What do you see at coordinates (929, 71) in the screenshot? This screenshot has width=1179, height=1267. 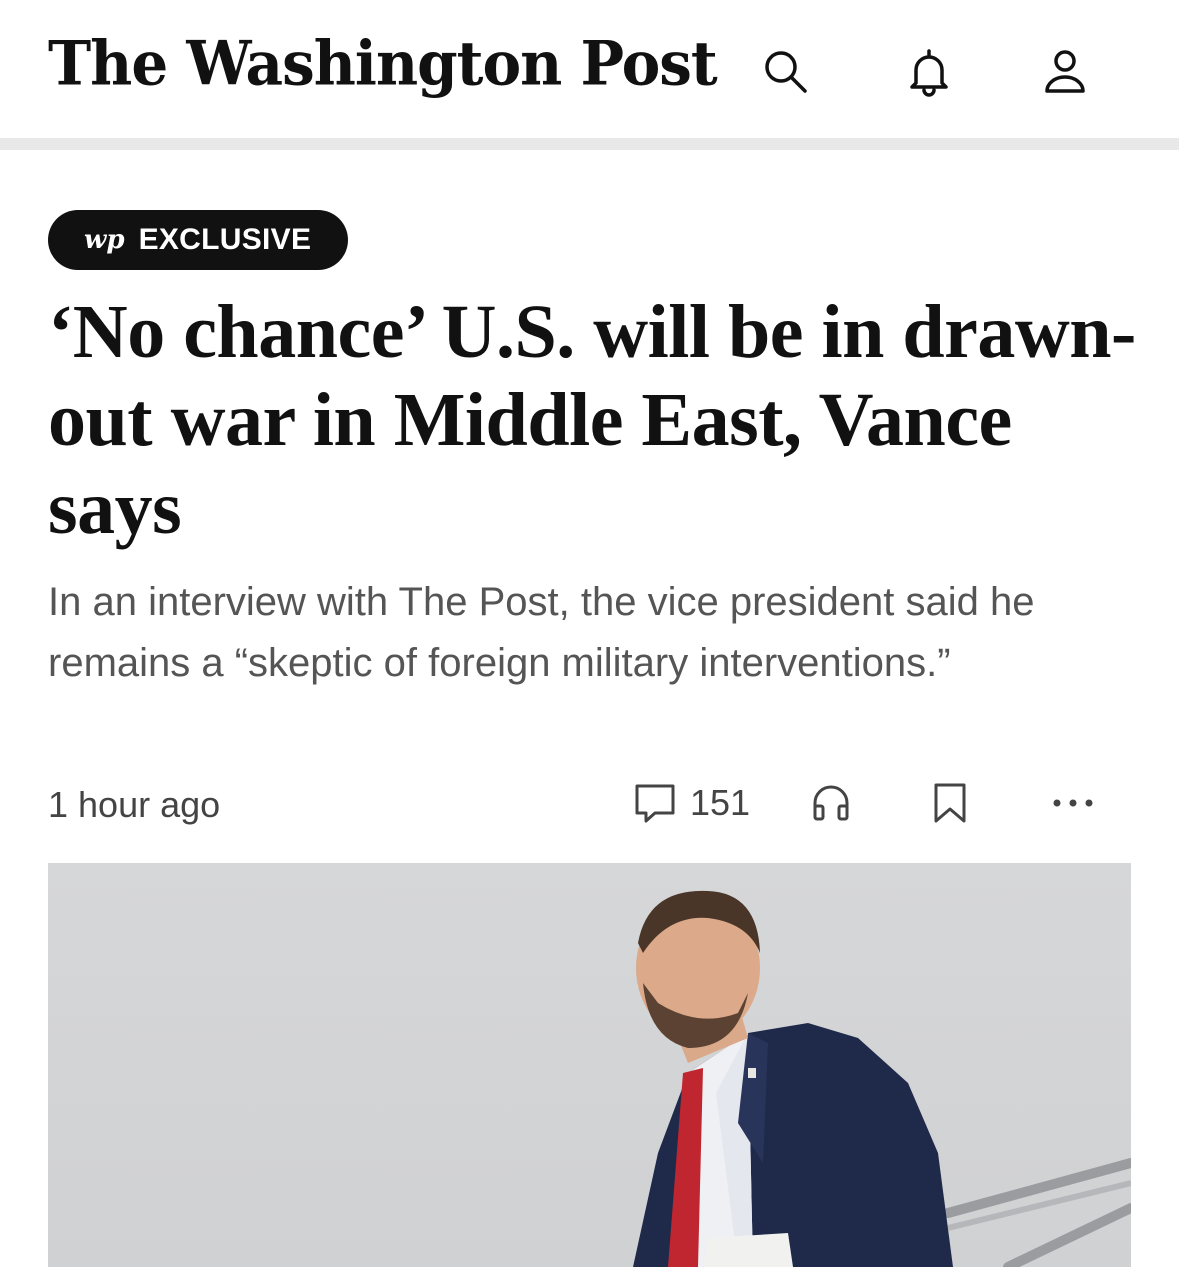 I see `bell-icon` at bounding box center [929, 71].